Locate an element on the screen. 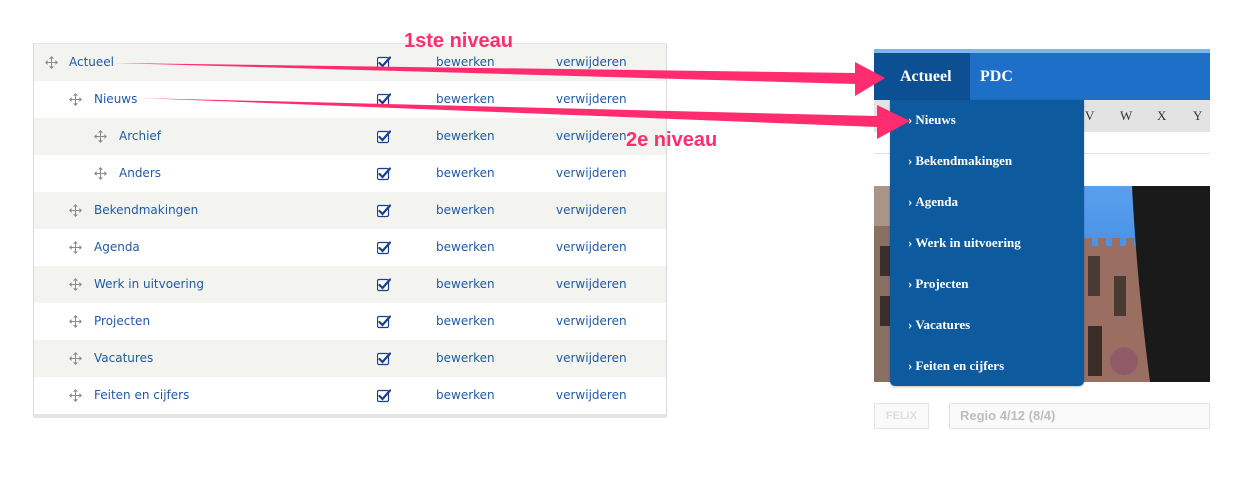 This screenshot has width=1240, height=480. menu-item-link: Nieuws is located at coordinates (115, 99).